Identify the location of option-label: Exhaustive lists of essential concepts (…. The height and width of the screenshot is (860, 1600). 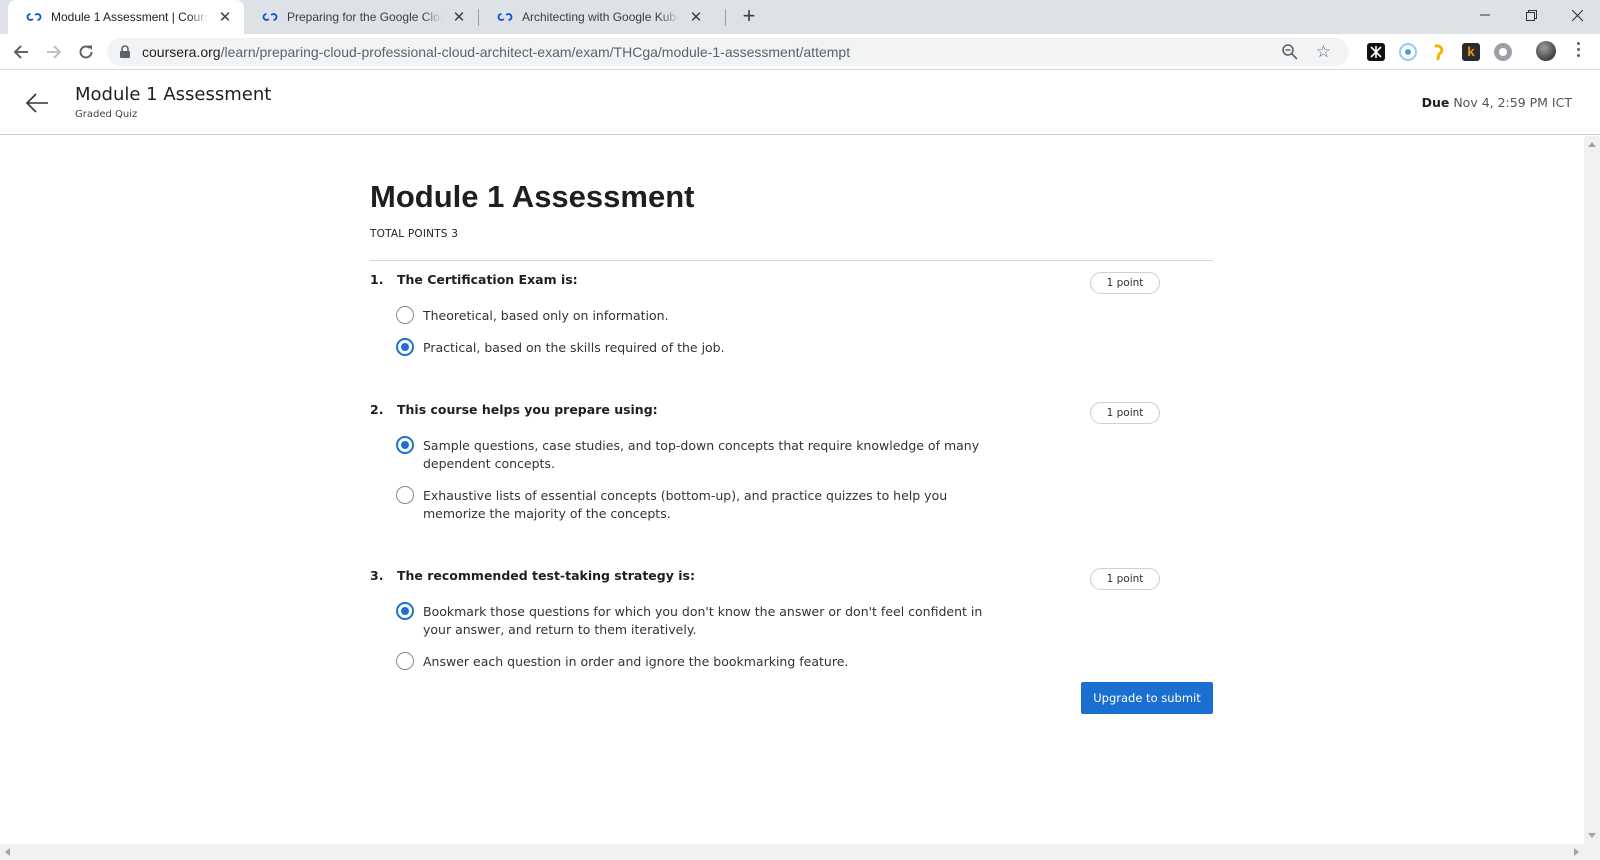
(685, 504).